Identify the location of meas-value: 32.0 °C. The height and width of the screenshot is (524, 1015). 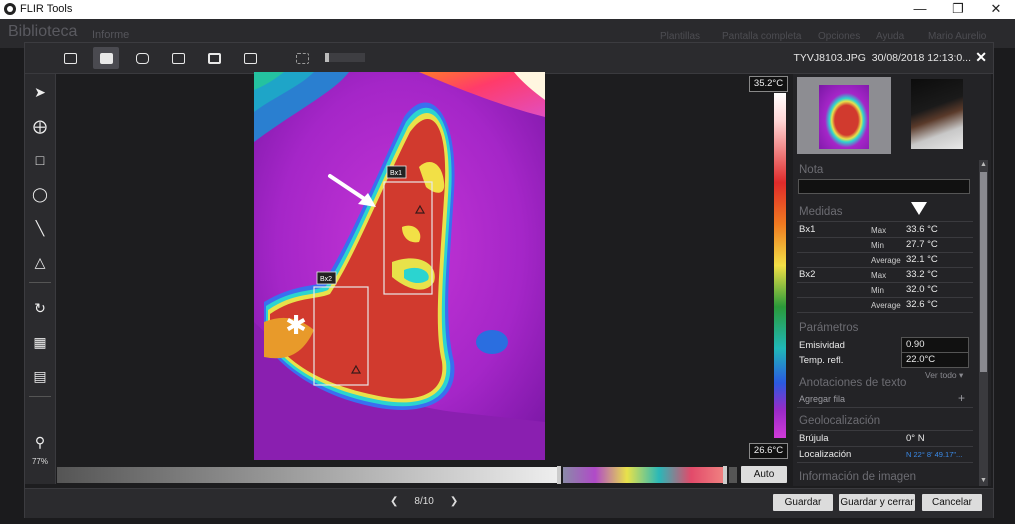
(922, 289).